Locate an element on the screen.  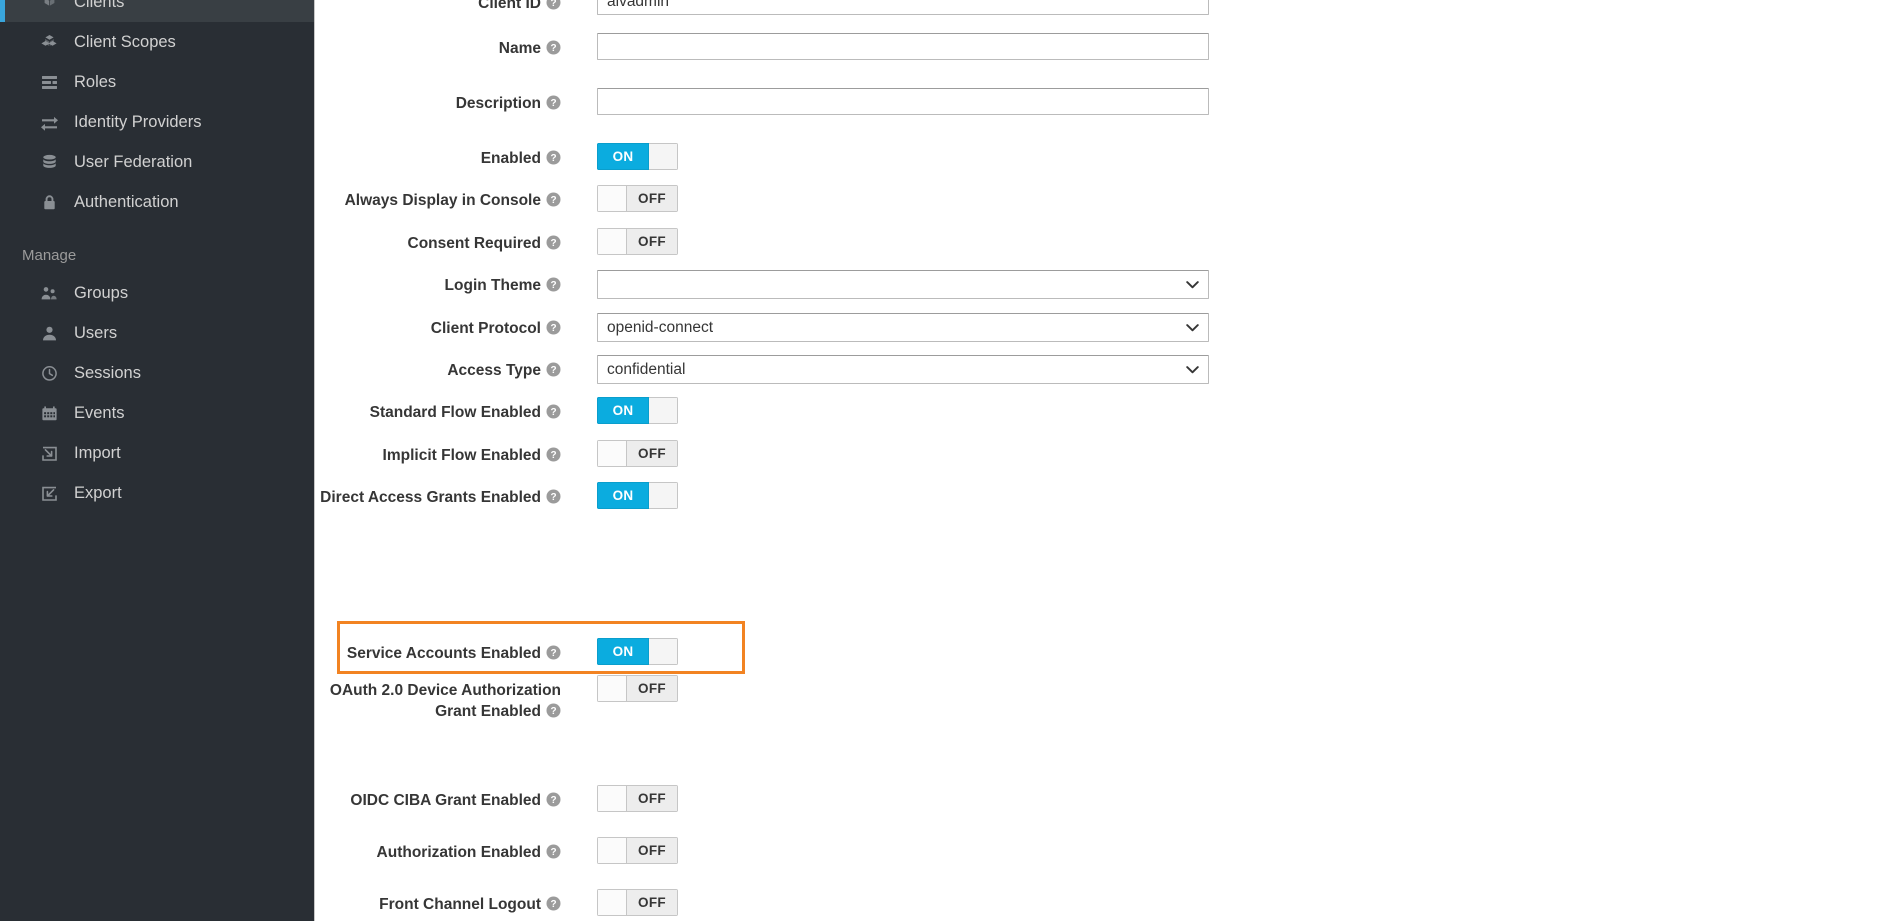
toggle-oidc-ciba-grant-enabled: OFF is located at coordinates (637, 798).